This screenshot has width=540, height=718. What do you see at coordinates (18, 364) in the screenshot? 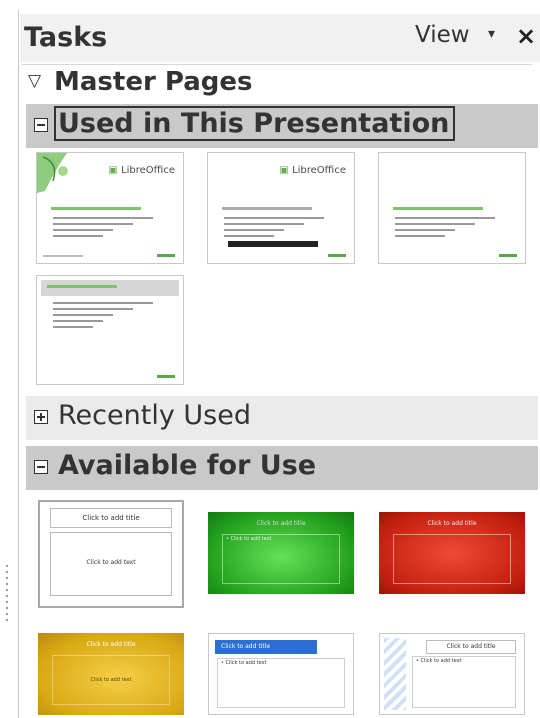
I see `panel-border` at bounding box center [18, 364].